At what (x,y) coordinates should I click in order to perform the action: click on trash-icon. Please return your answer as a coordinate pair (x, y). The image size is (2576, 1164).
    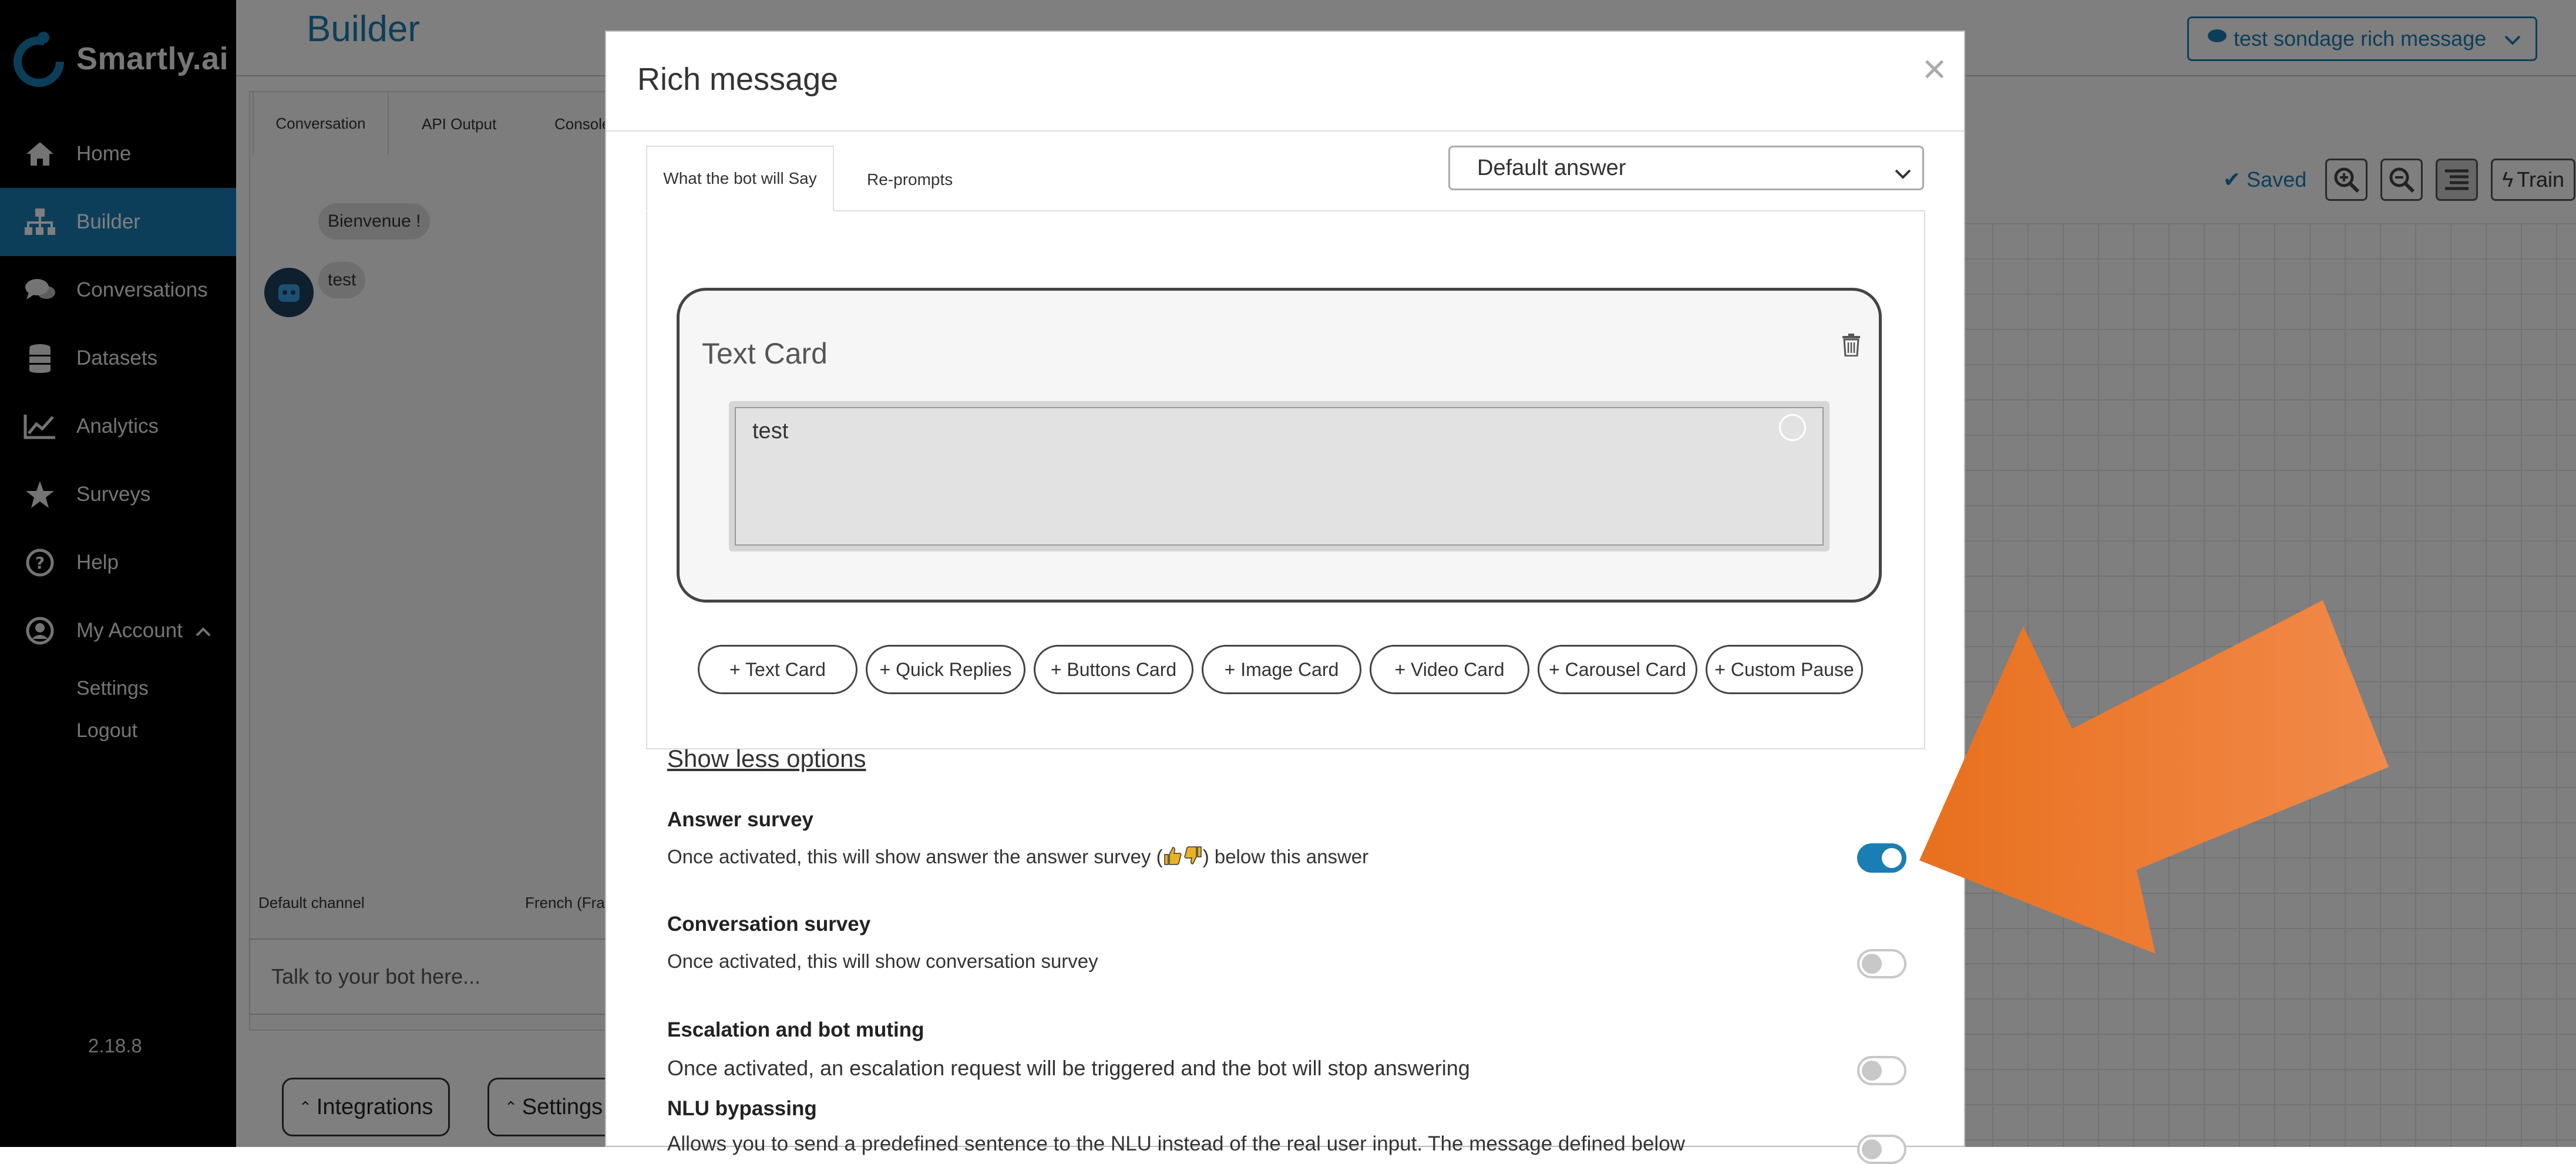
    Looking at the image, I should click on (1851, 346).